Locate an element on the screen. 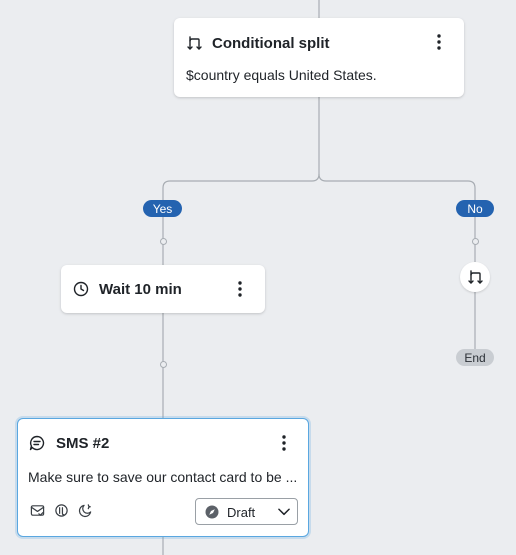  status-value: Draft is located at coordinates (241, 512).